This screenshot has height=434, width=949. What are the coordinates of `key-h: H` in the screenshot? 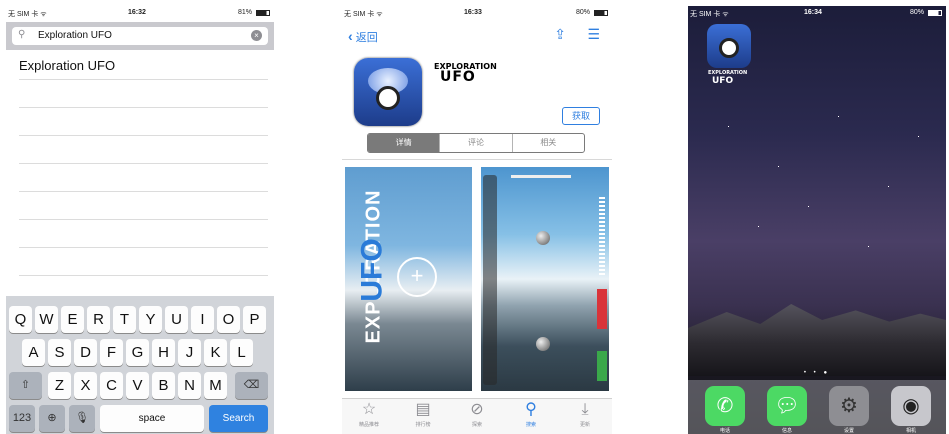 It's located at (163, 352).